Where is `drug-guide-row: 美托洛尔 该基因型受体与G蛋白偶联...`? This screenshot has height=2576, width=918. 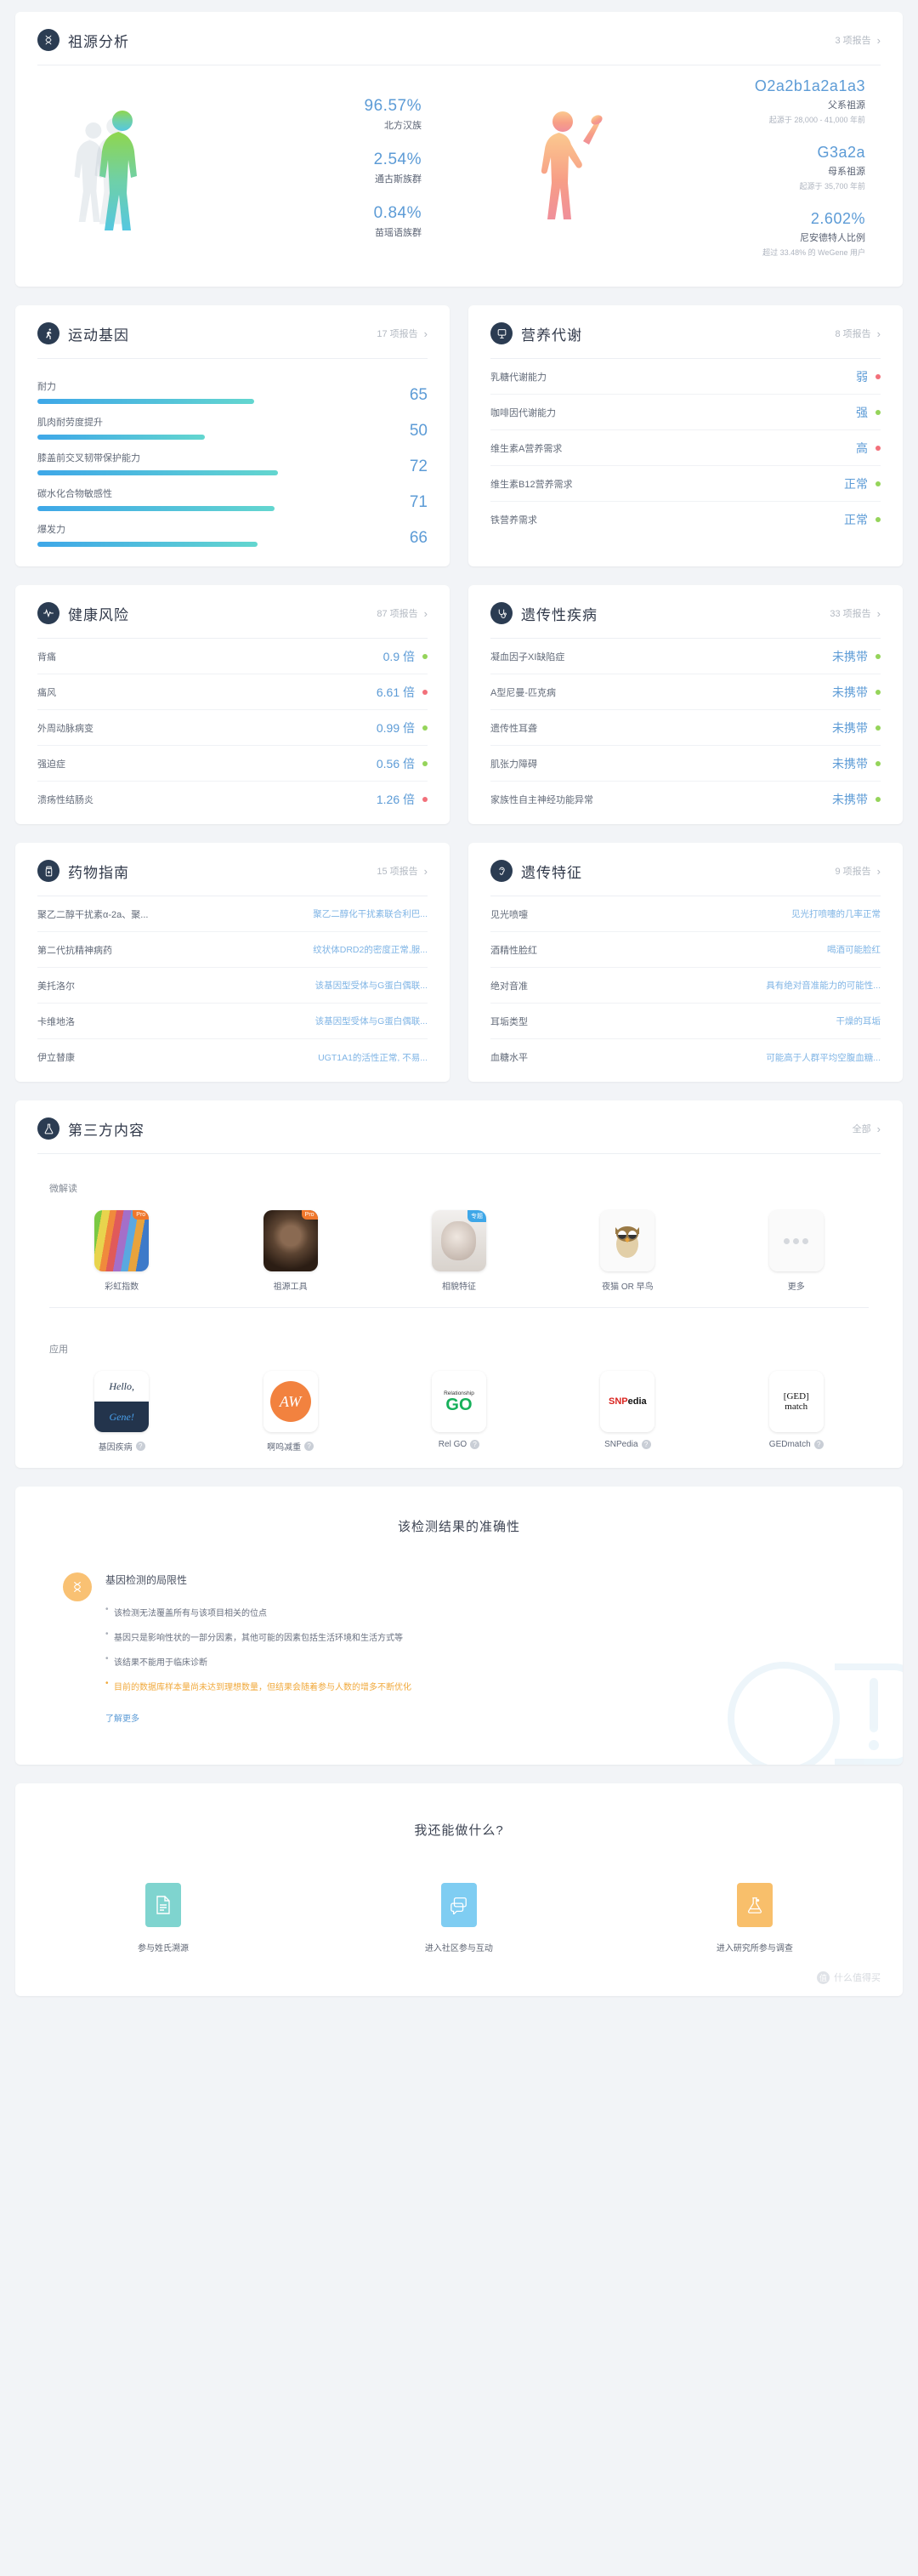 drug-guide-row: 美托洛尔 该基因型受体与G蛋白偶联... is located at coordinates (233, 986).